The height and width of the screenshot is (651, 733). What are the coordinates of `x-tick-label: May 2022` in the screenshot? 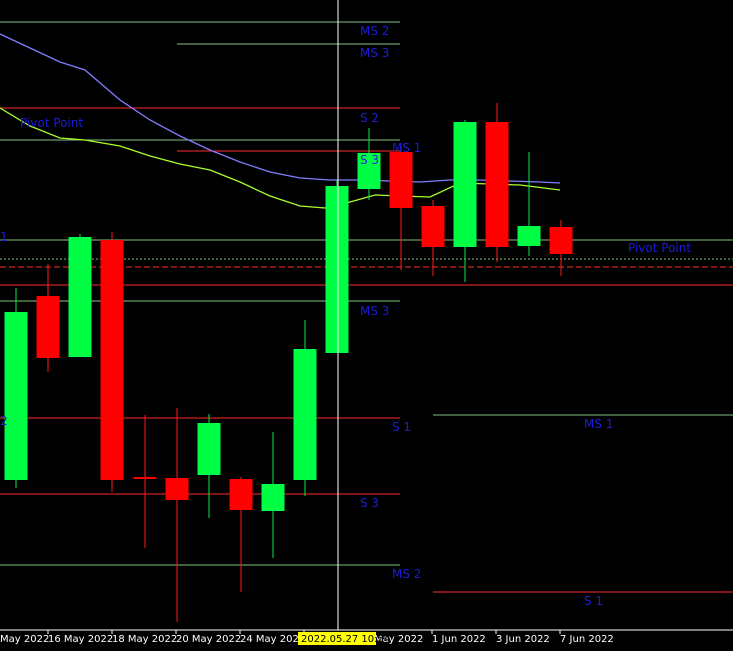 It's located at (24, 639).